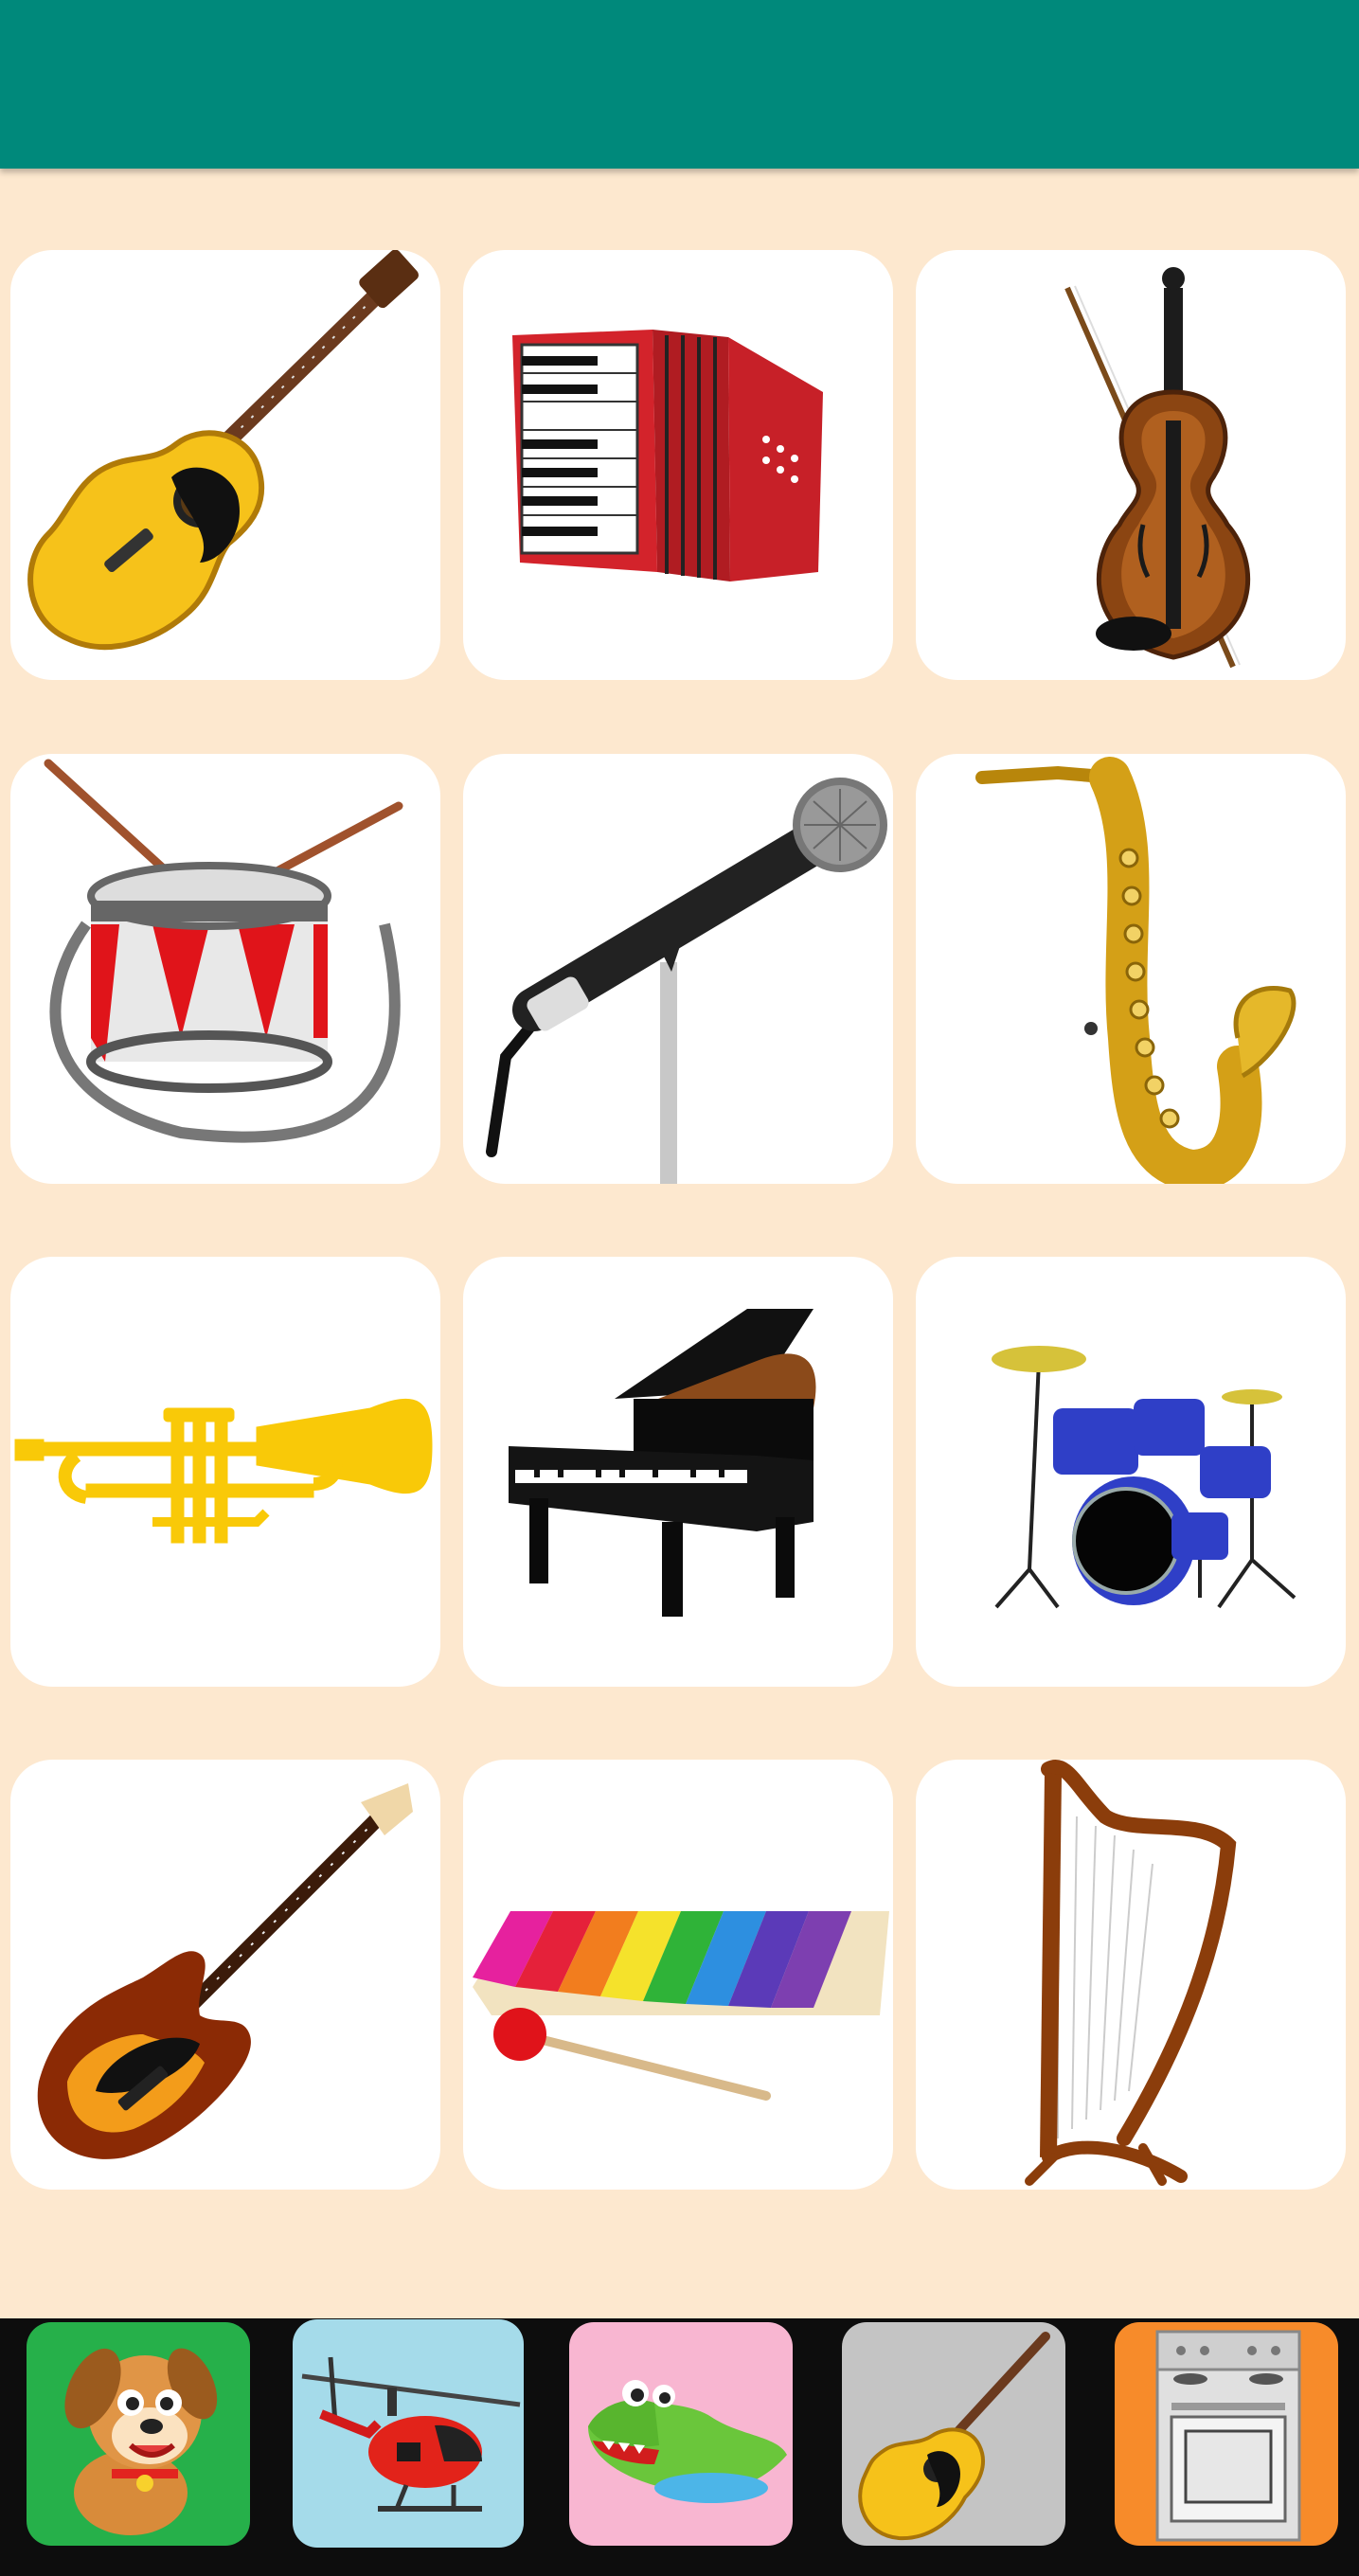 Image resolution: width=1359 pixels, height=2576 pixels. What do you see at coordinates (686, 981) in the screenshot?
I see `microphone-icon` at bounding box center [686, 981].